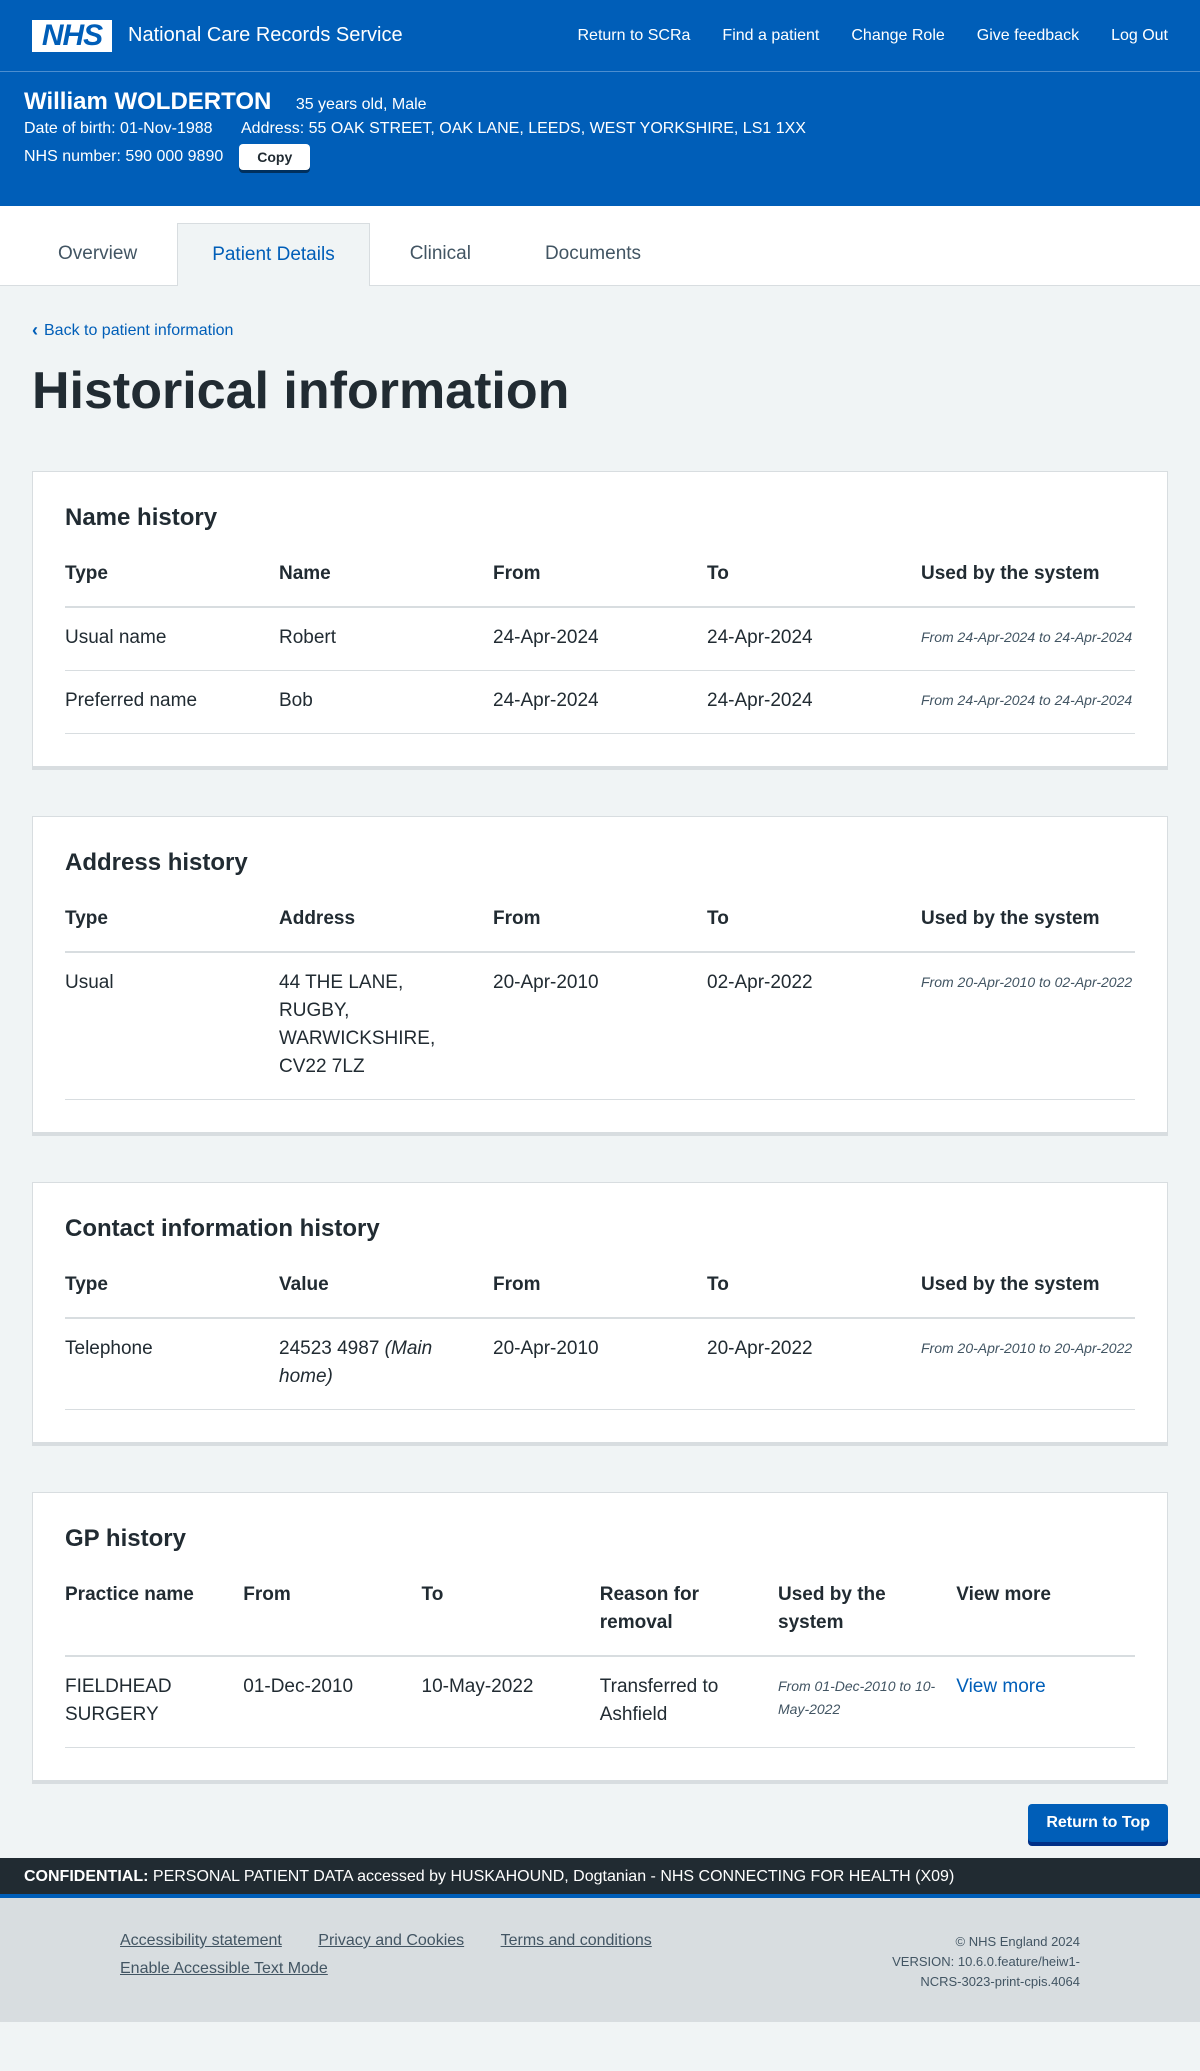  What do you see at coordinates (1045, 1619) in the screenshot?
I see `column-header: View more` at bounding box center [1045, 1619].